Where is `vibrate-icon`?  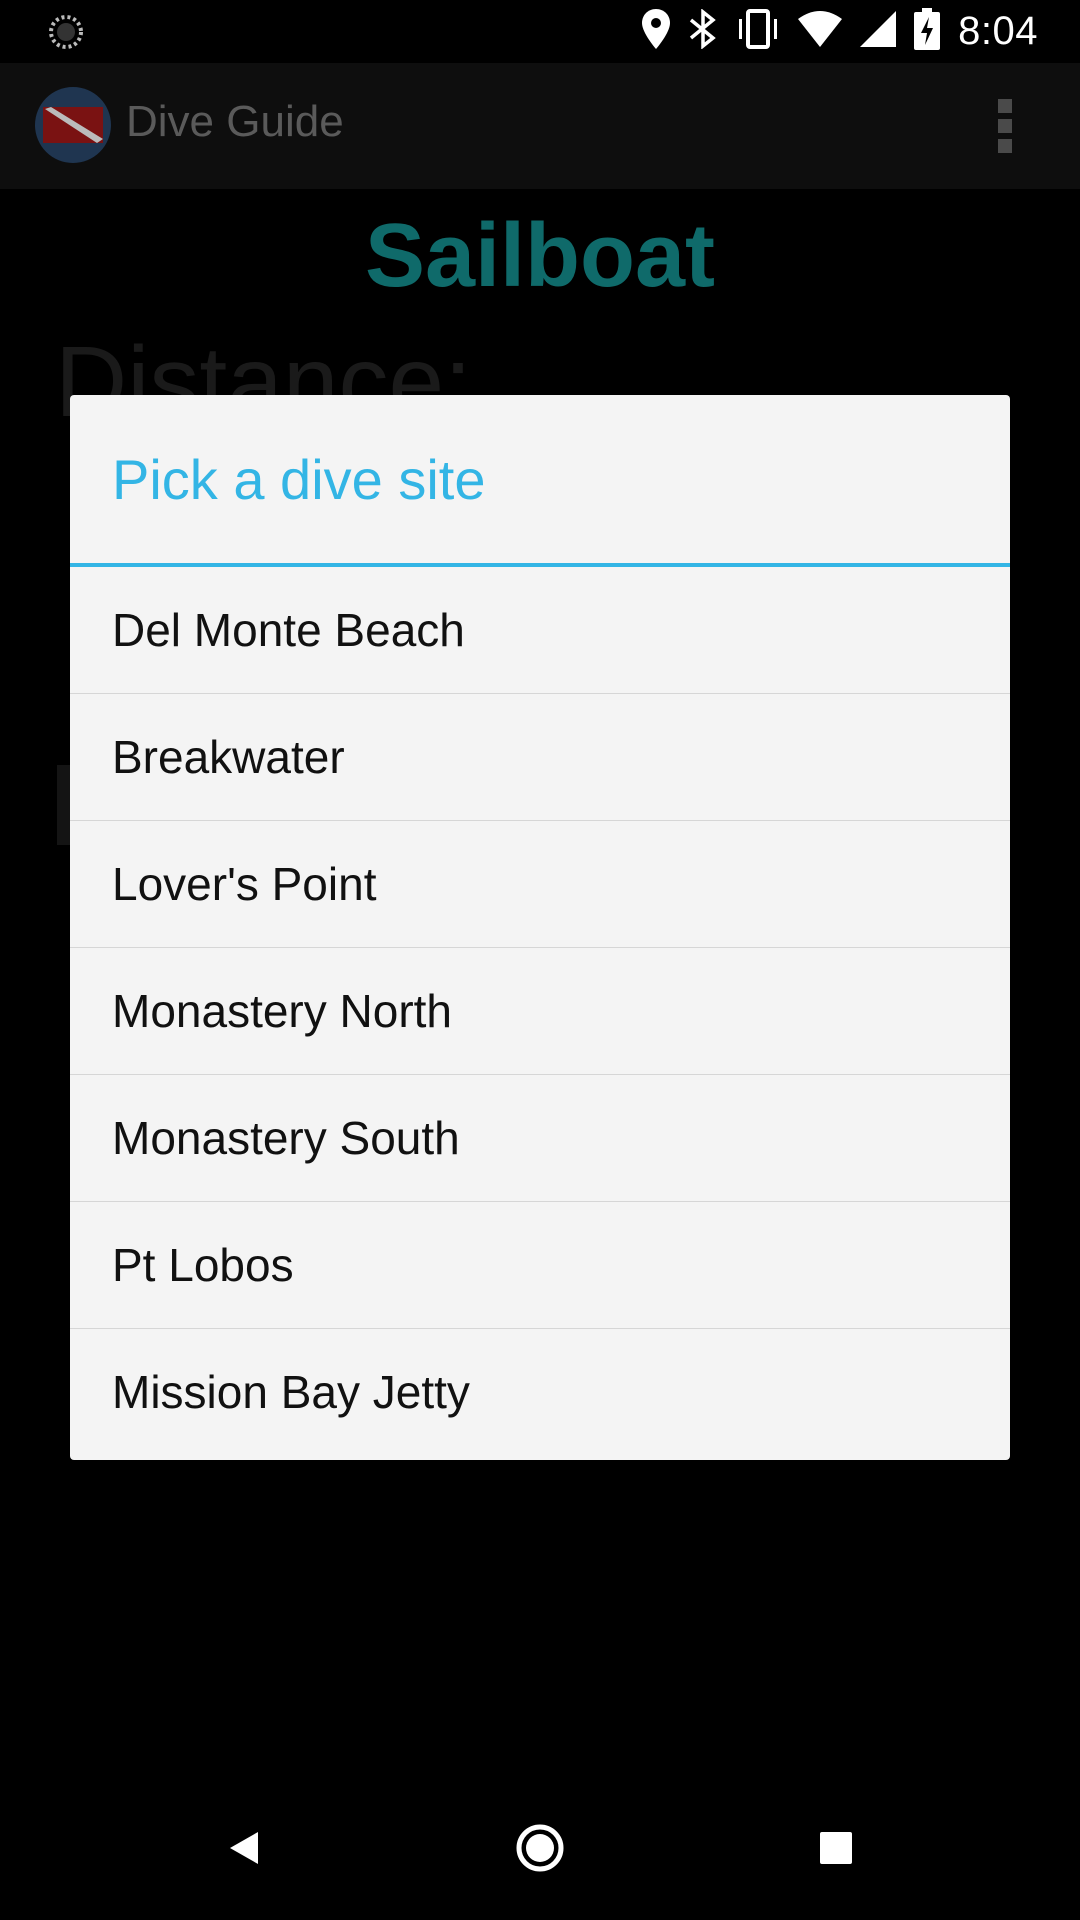
vibrate-icon is located at coordinates (758, 31).